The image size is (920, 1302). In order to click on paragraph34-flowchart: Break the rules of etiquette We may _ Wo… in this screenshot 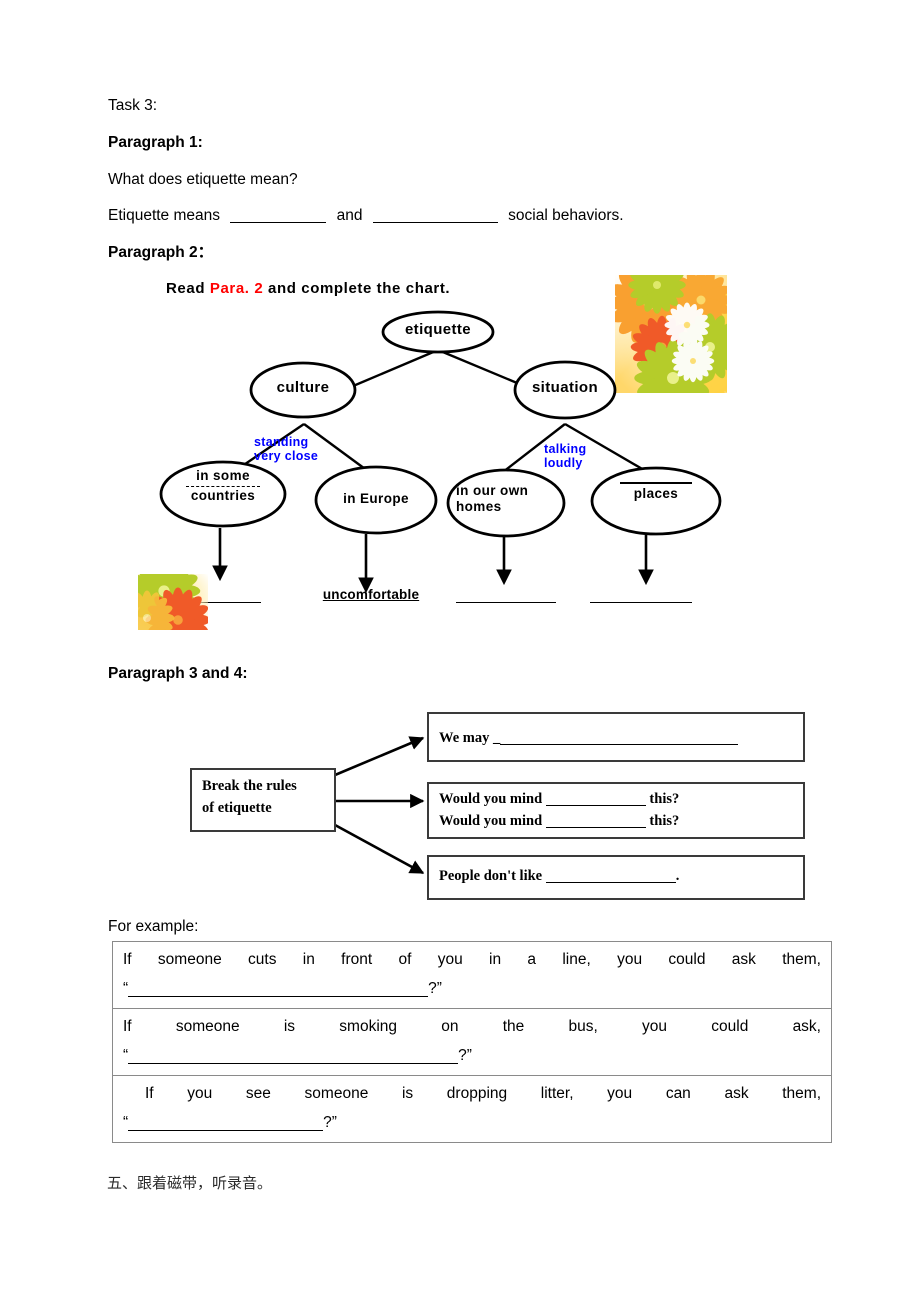, I will do `click(502, 807)`.